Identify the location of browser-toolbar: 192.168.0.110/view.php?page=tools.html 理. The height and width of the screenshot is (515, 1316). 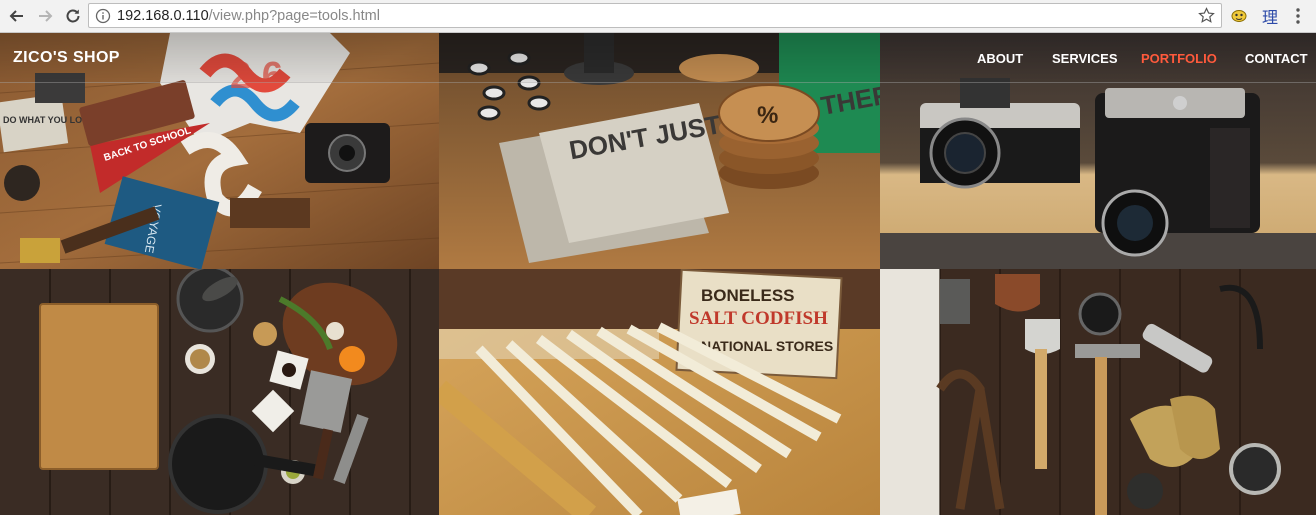
(658, 16).